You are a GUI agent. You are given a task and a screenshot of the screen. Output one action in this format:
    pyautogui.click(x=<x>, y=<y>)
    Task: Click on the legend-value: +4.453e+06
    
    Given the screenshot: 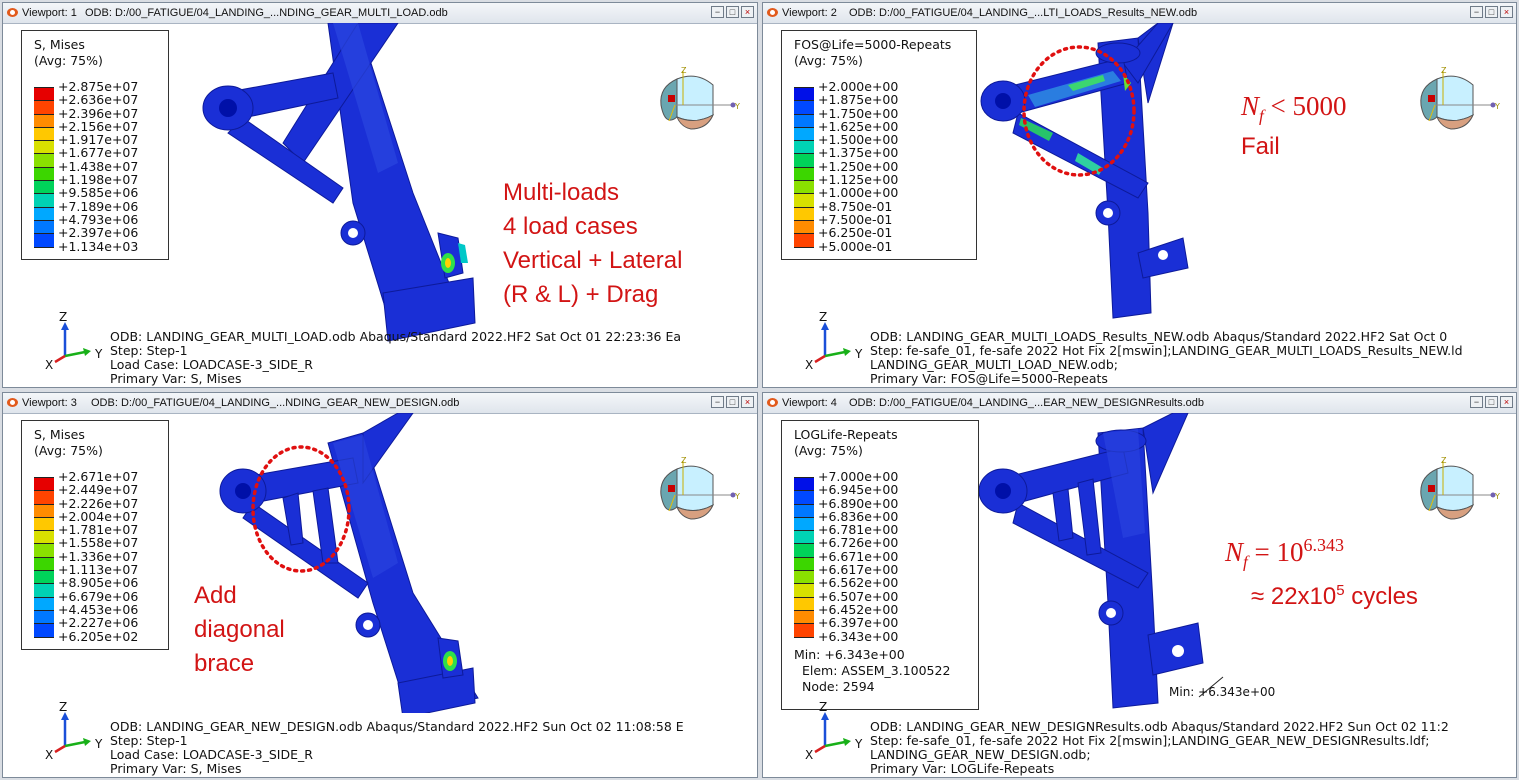 What is the action you would take?
    pyautogui.click(x=98, y=609)
    